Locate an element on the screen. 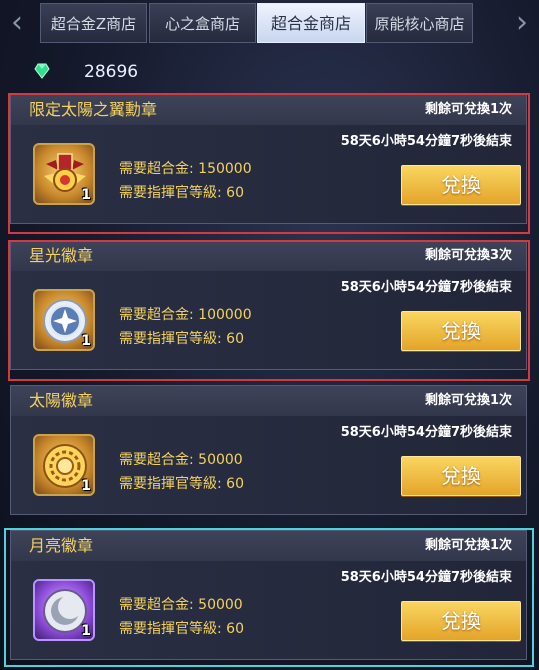 Image resolution: width=539 pixels, height=670 pixels. tab-chogokin-z-shop: 超合金Z商店 is located at coordinates (93, 23).